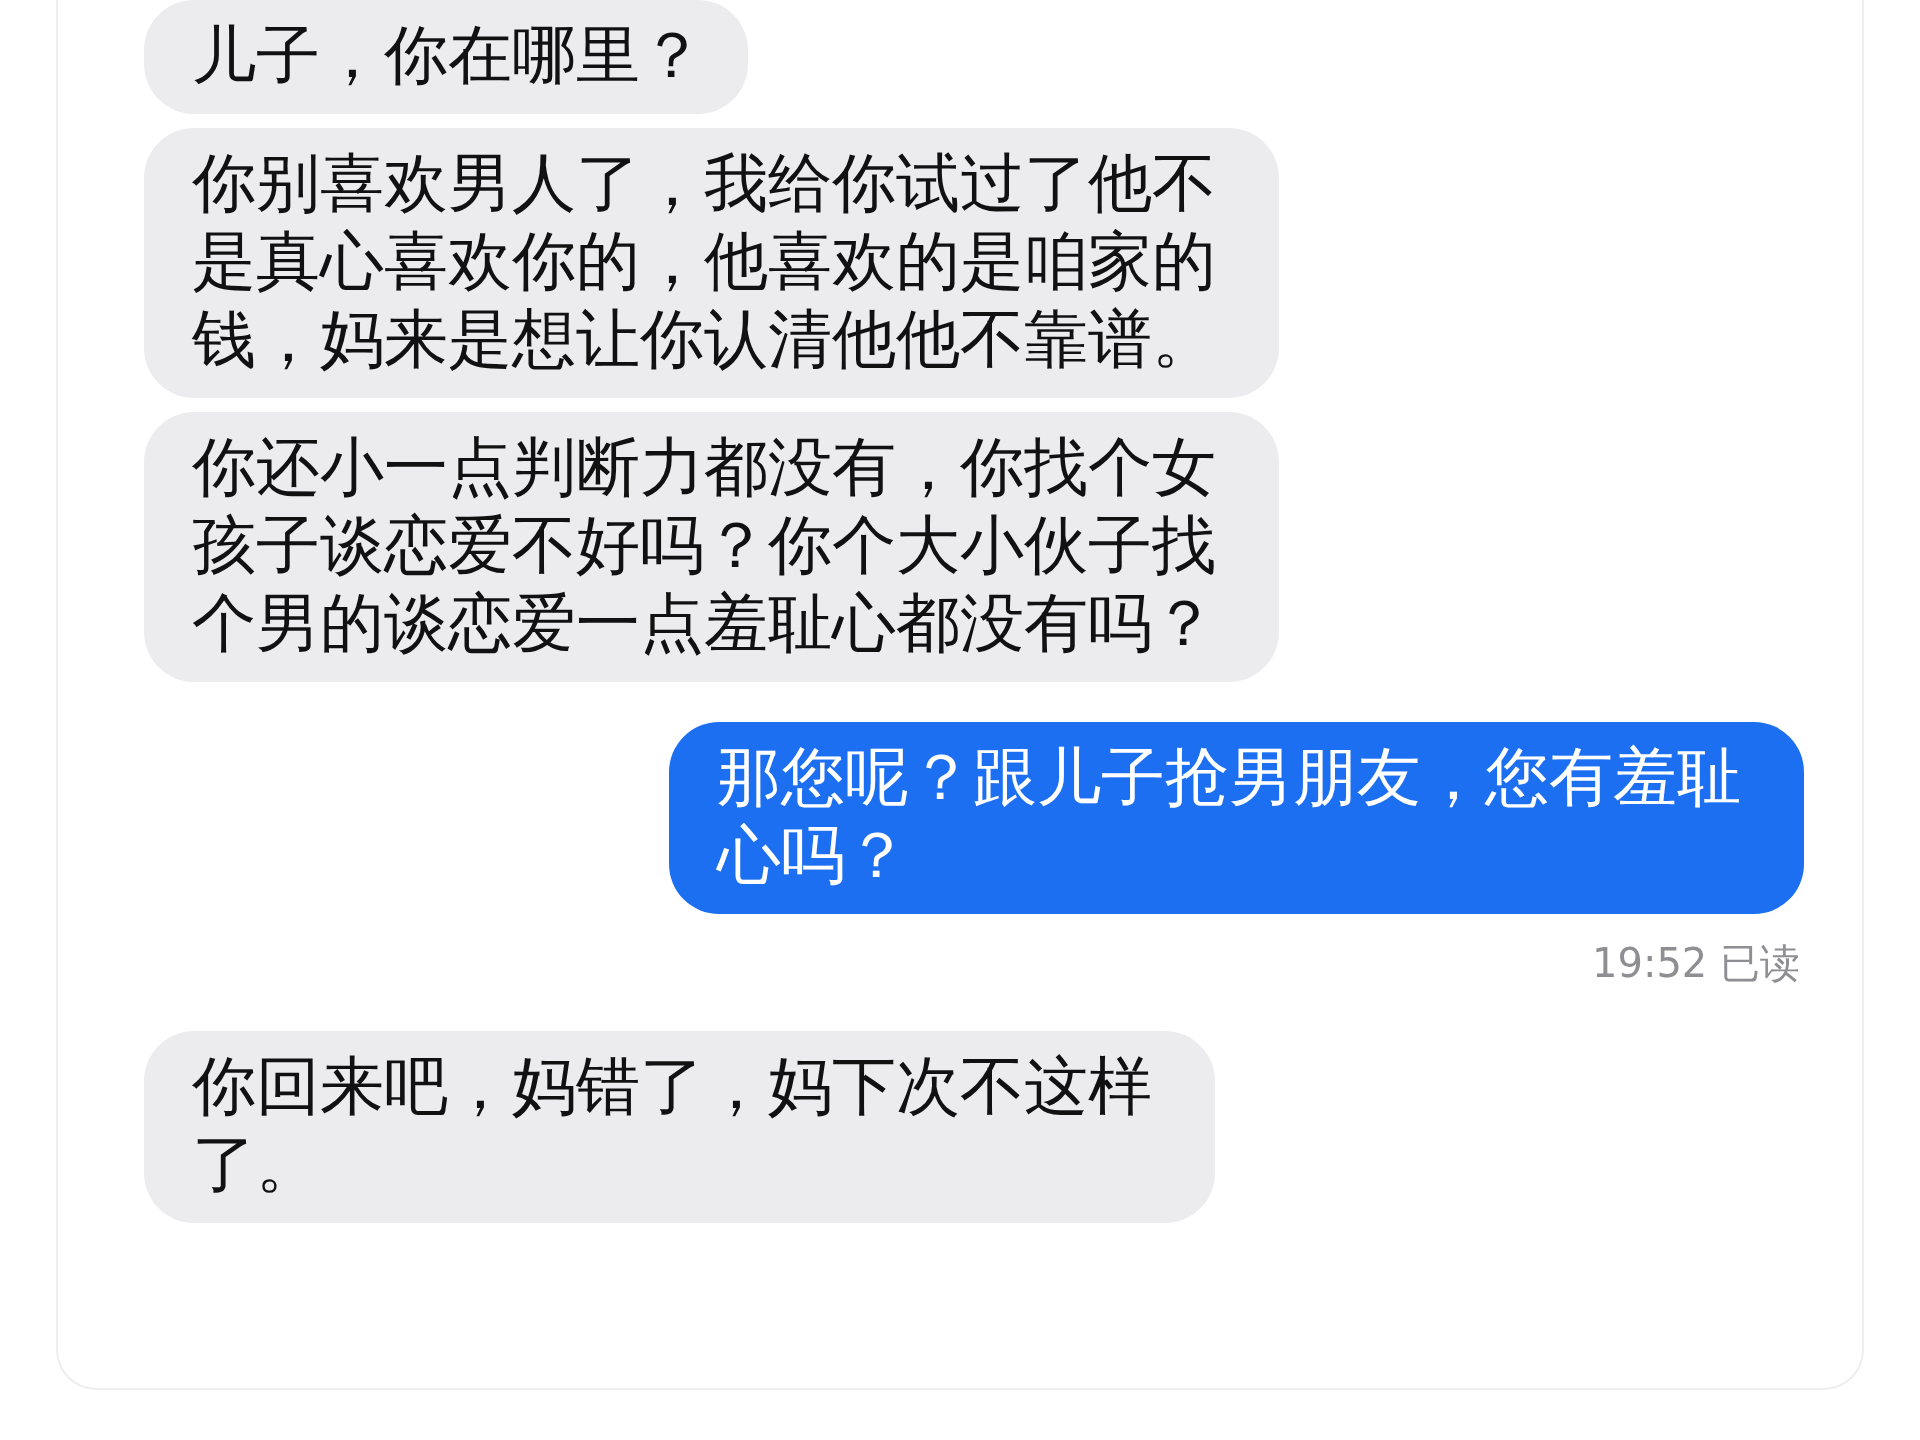  What do you see at coordinates (680, 1127) in the screenshot?
I see `received-message-bubble: 你回来吧，妈错了，妈下次不这样了。` at bounding box center [680, 1127].